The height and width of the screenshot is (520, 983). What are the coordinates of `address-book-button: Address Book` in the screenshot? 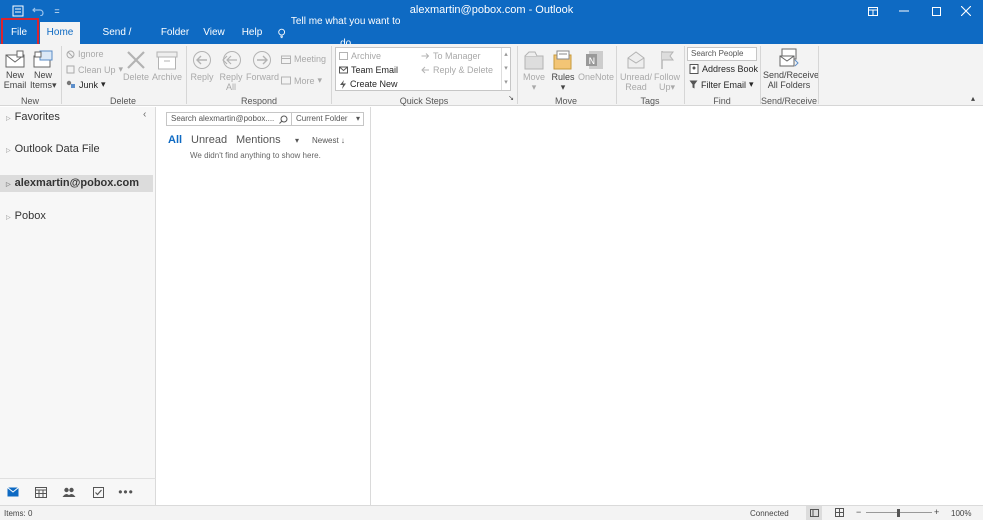 It's located at (723, 69).